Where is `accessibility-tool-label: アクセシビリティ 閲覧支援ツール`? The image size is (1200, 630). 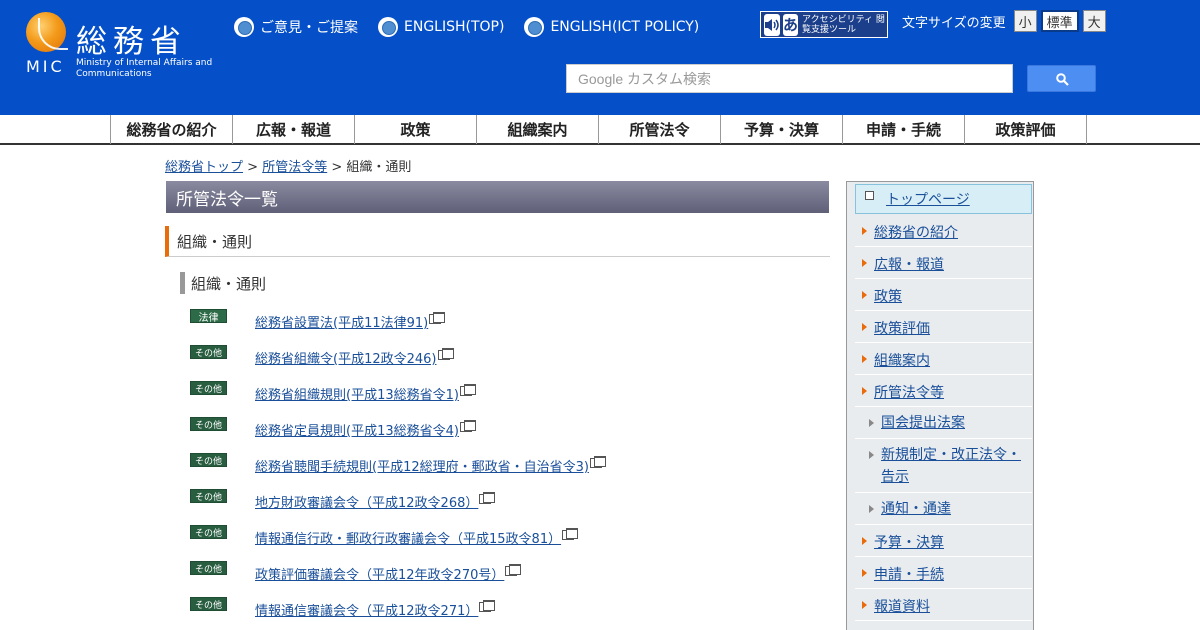 accessibility-tool-label: アクセシビリティ 閲覧支援ツール is located at coordinates (843, 24).